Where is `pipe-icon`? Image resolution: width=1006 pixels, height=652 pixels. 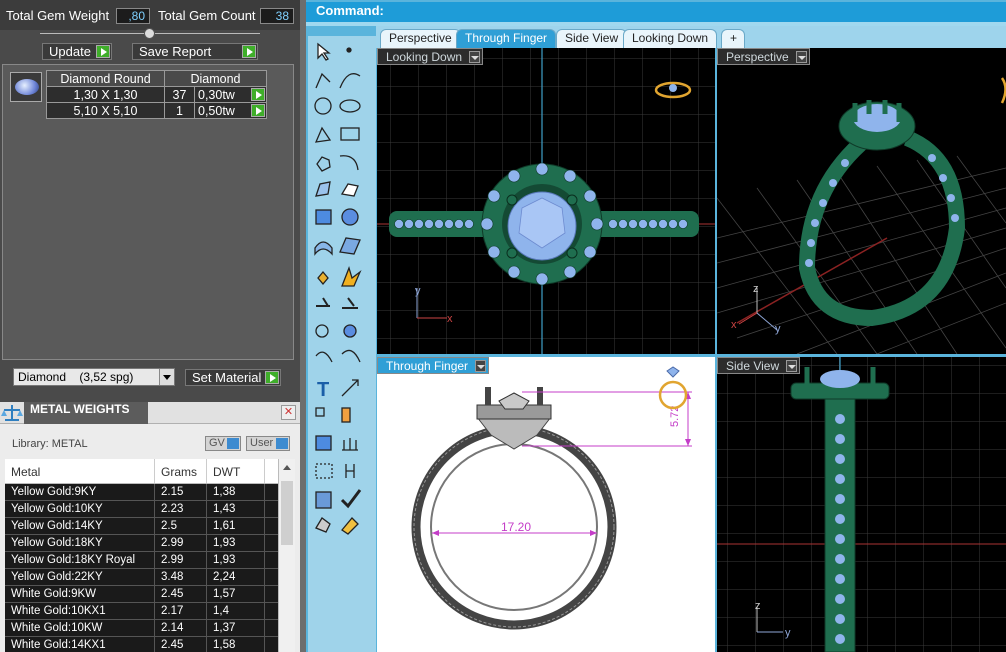 pipe-icon is located at coordinates (323, 248).